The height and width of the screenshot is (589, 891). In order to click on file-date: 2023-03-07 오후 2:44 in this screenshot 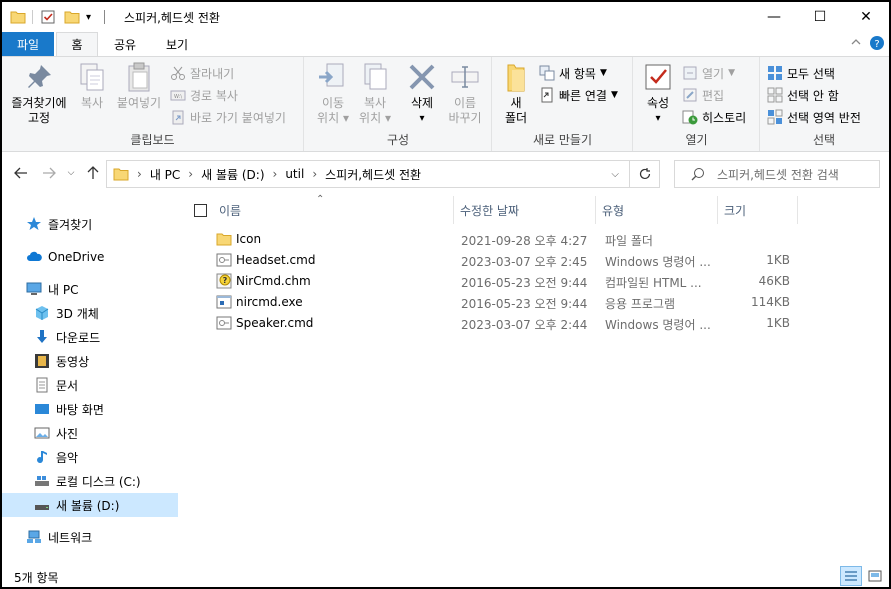, I will do `click(524, 325)`.